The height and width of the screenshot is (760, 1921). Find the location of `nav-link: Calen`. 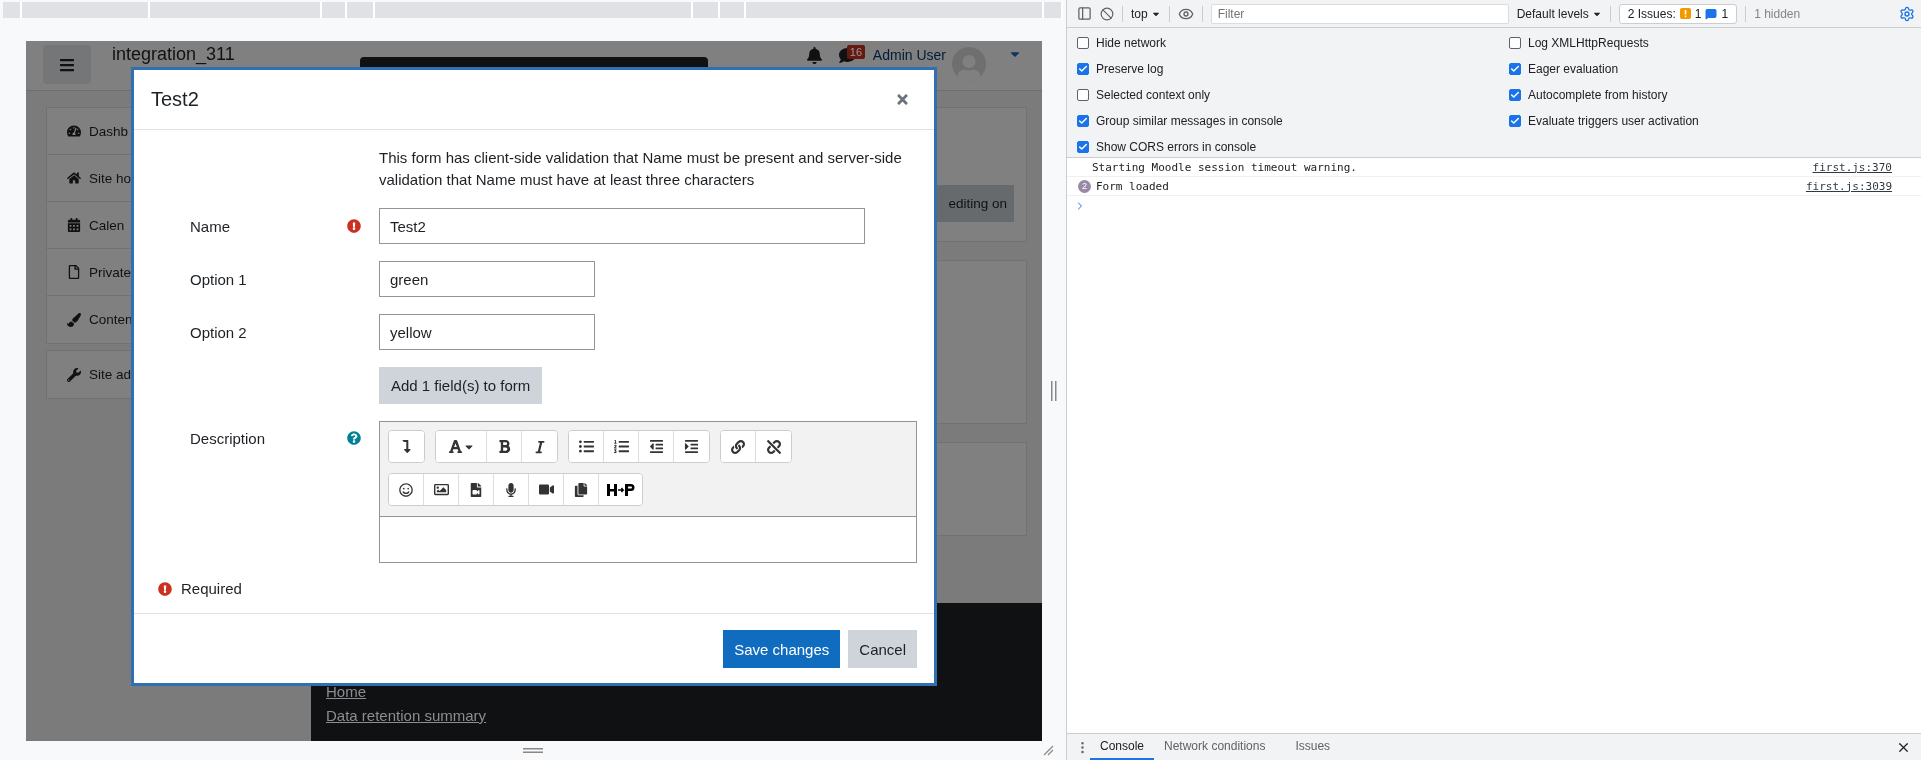

nav-link: Calen is located at coordinates (107, 225).